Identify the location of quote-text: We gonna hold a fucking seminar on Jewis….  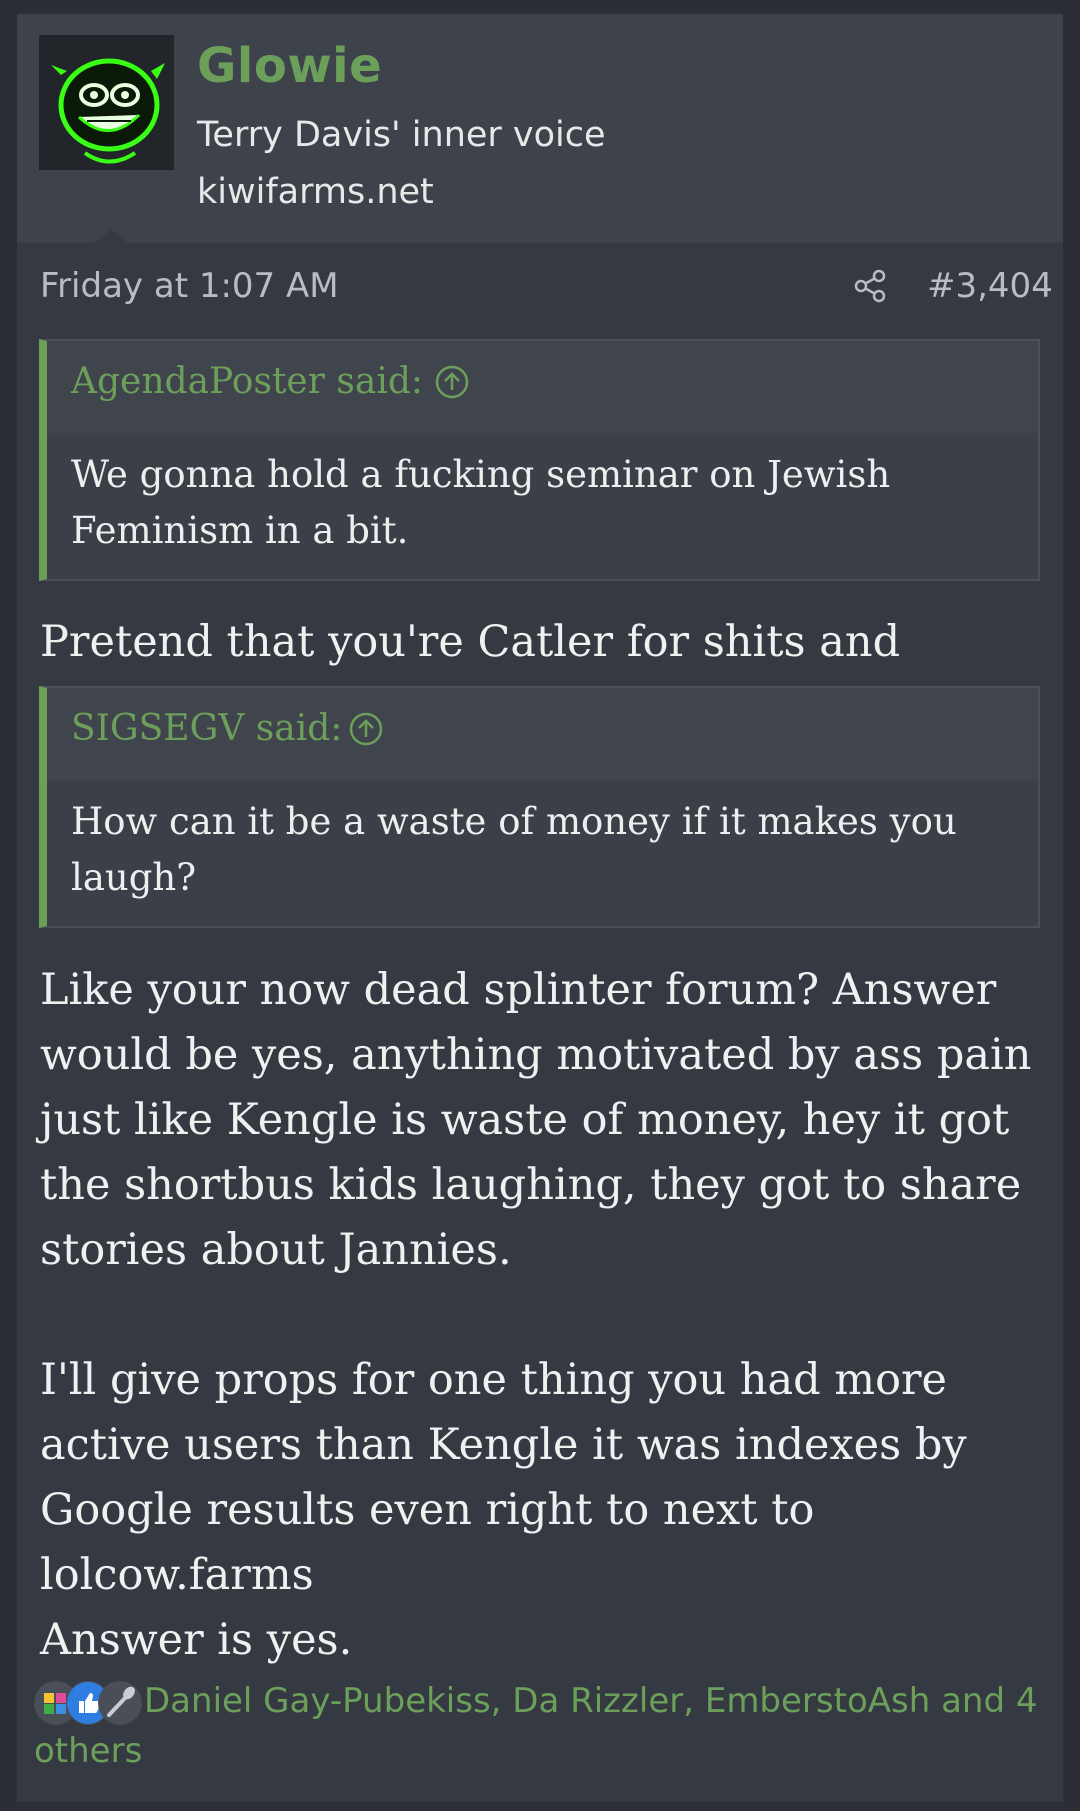
(481, 502).